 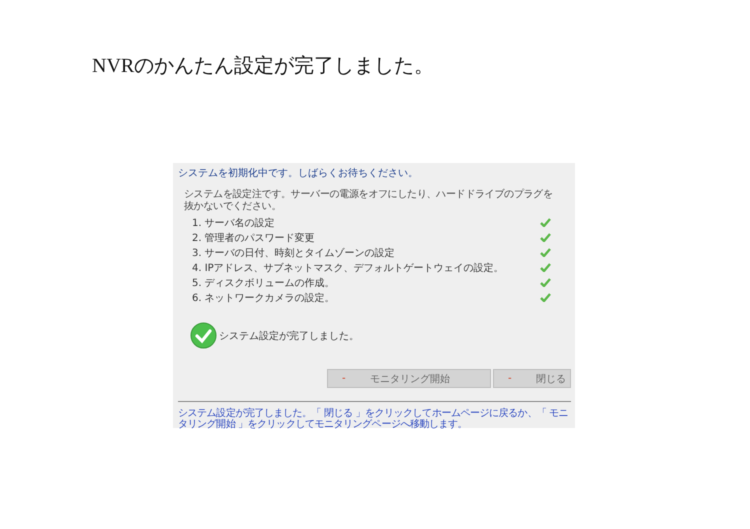 I want to click on step-label: 5. ディスクボリュームの作成。, so click(x=263, y=283).